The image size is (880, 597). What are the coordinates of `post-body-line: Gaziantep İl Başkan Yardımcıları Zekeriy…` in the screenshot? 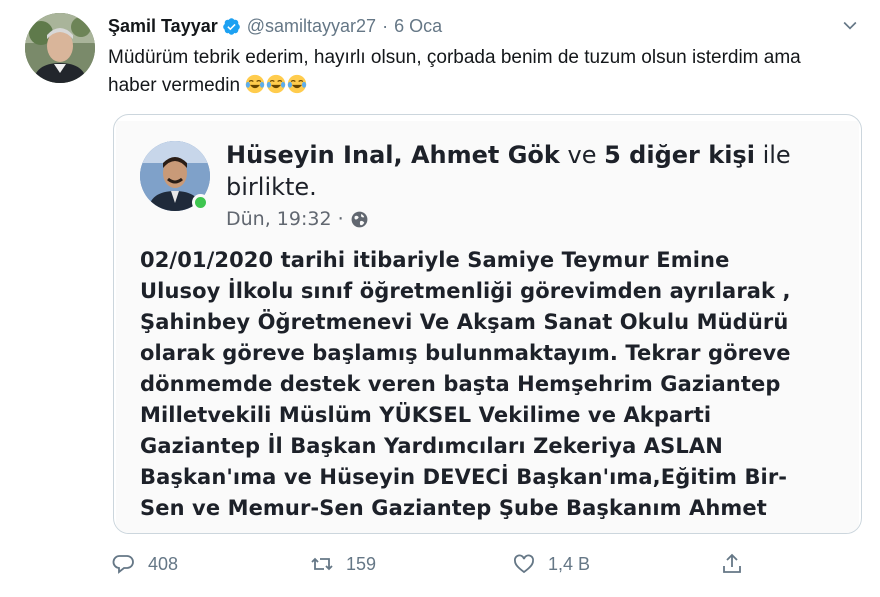 It's located at (431, 446).